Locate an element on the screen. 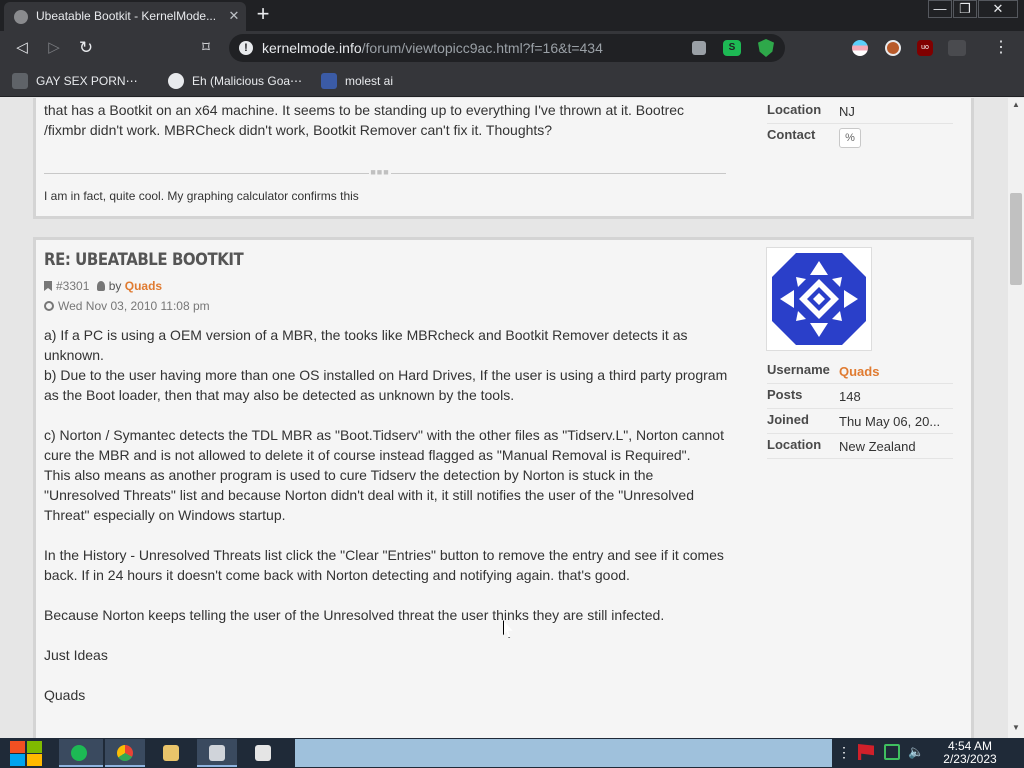 The width and height of the screenshot is (1024, 768). forward-icon: ▷ is located at coordinates (54, 48).